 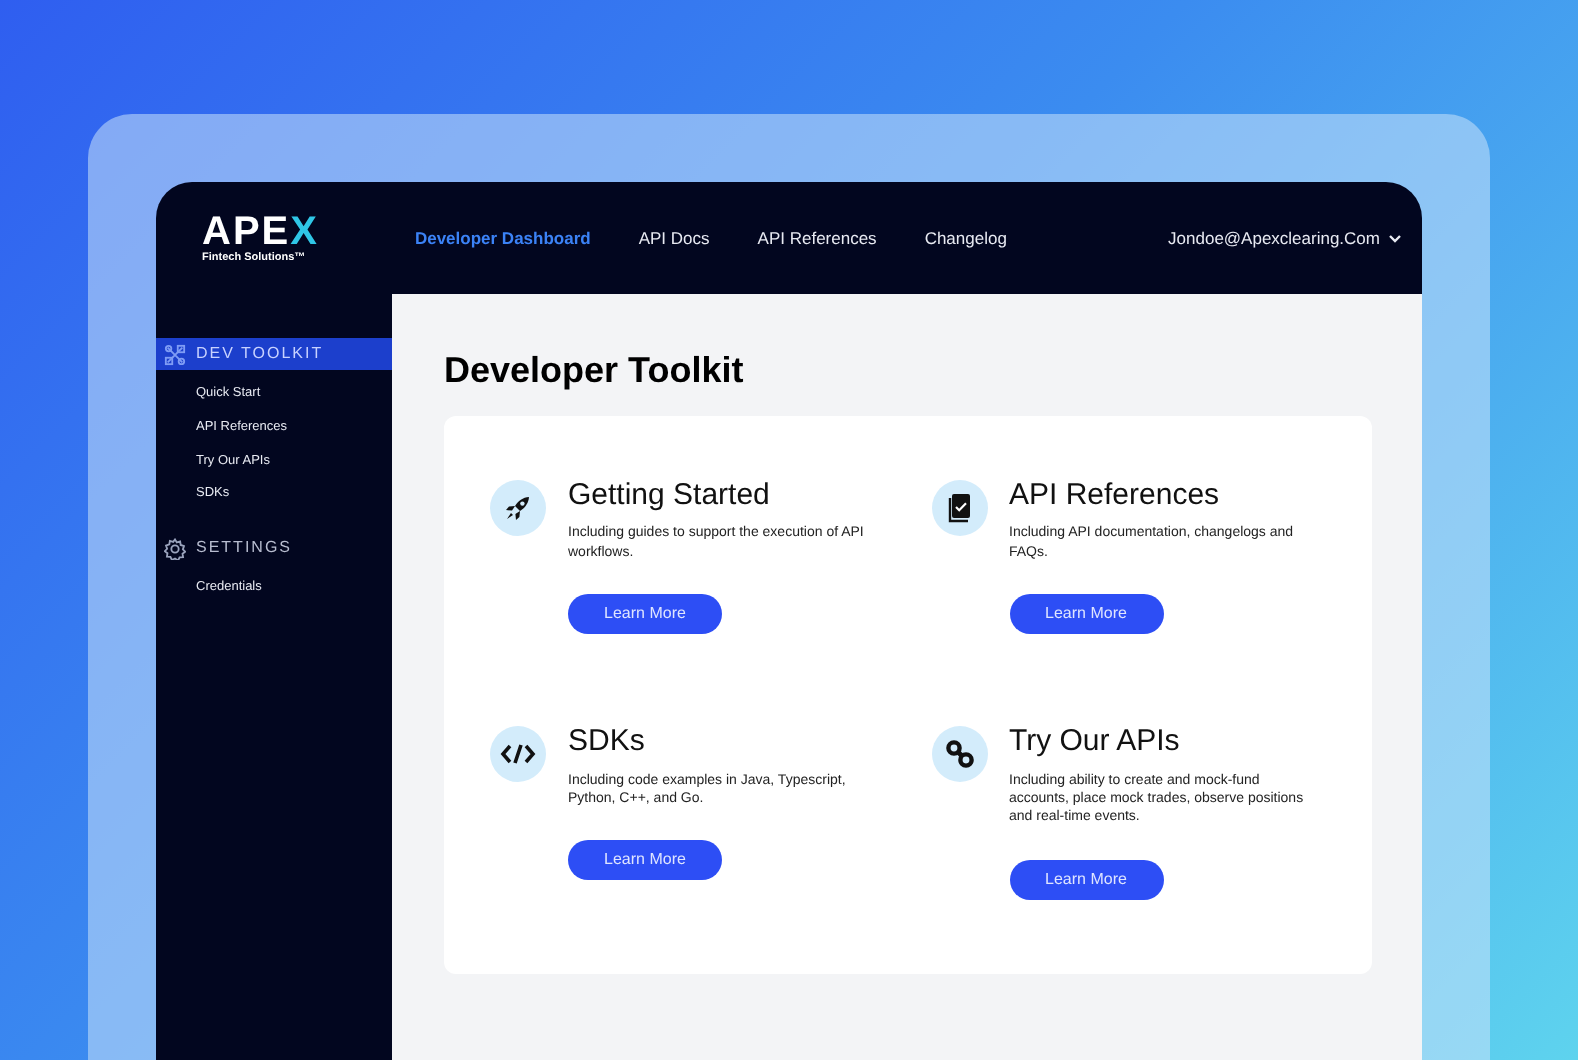 I want to click on code-icon, so click(x=518, y=754).